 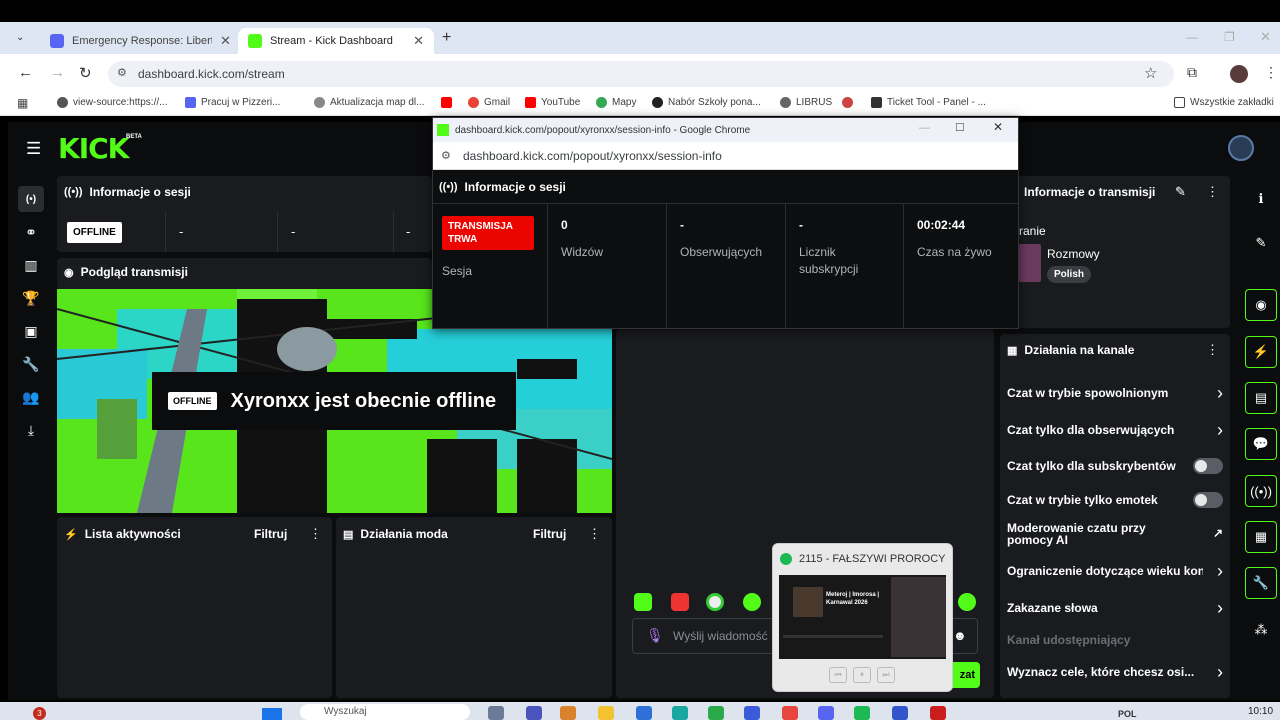 I want to click on channel-actions-more-icon: ⋮, so click(x=1212, y=350).